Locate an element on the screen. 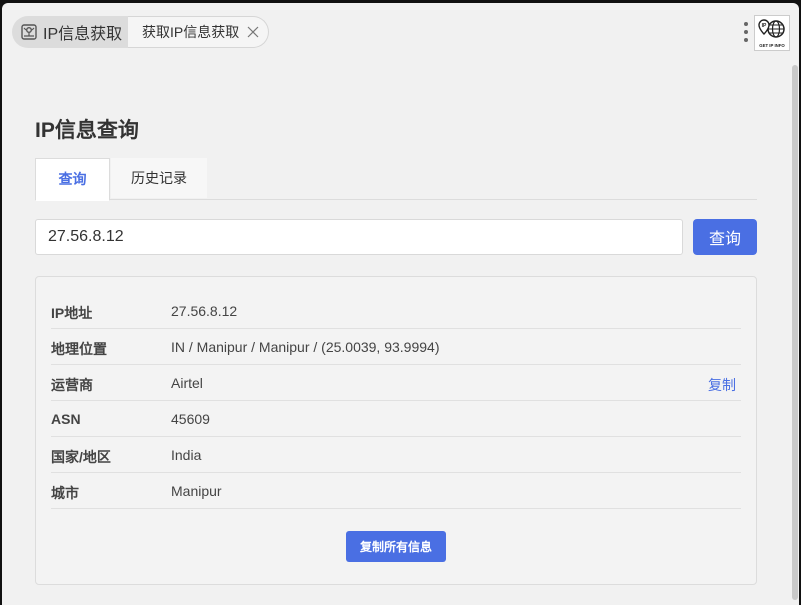 This screenshot has height=605, width=801. scrollbar-thumb is located at coordinates (795, 332).